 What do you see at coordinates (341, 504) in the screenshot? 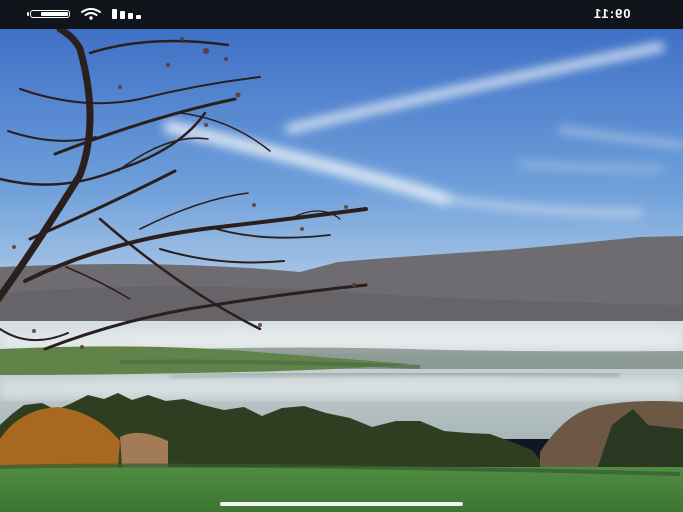
I see `home-indicator` at bounding box center [341, 504].